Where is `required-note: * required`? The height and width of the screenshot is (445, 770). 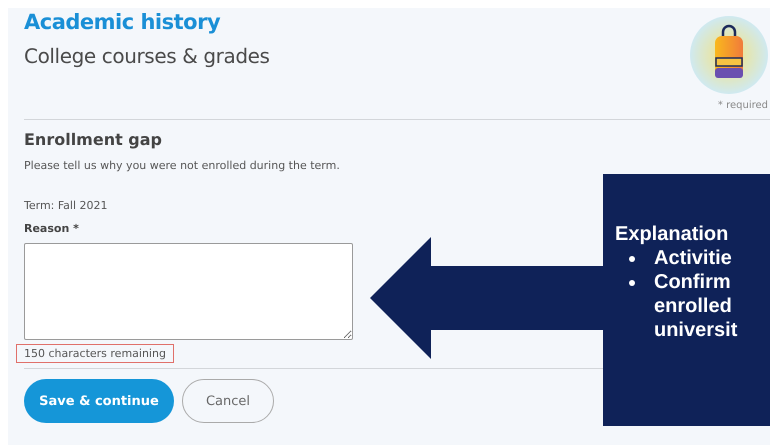
required-note: * required is located at coordinates (743, 105).